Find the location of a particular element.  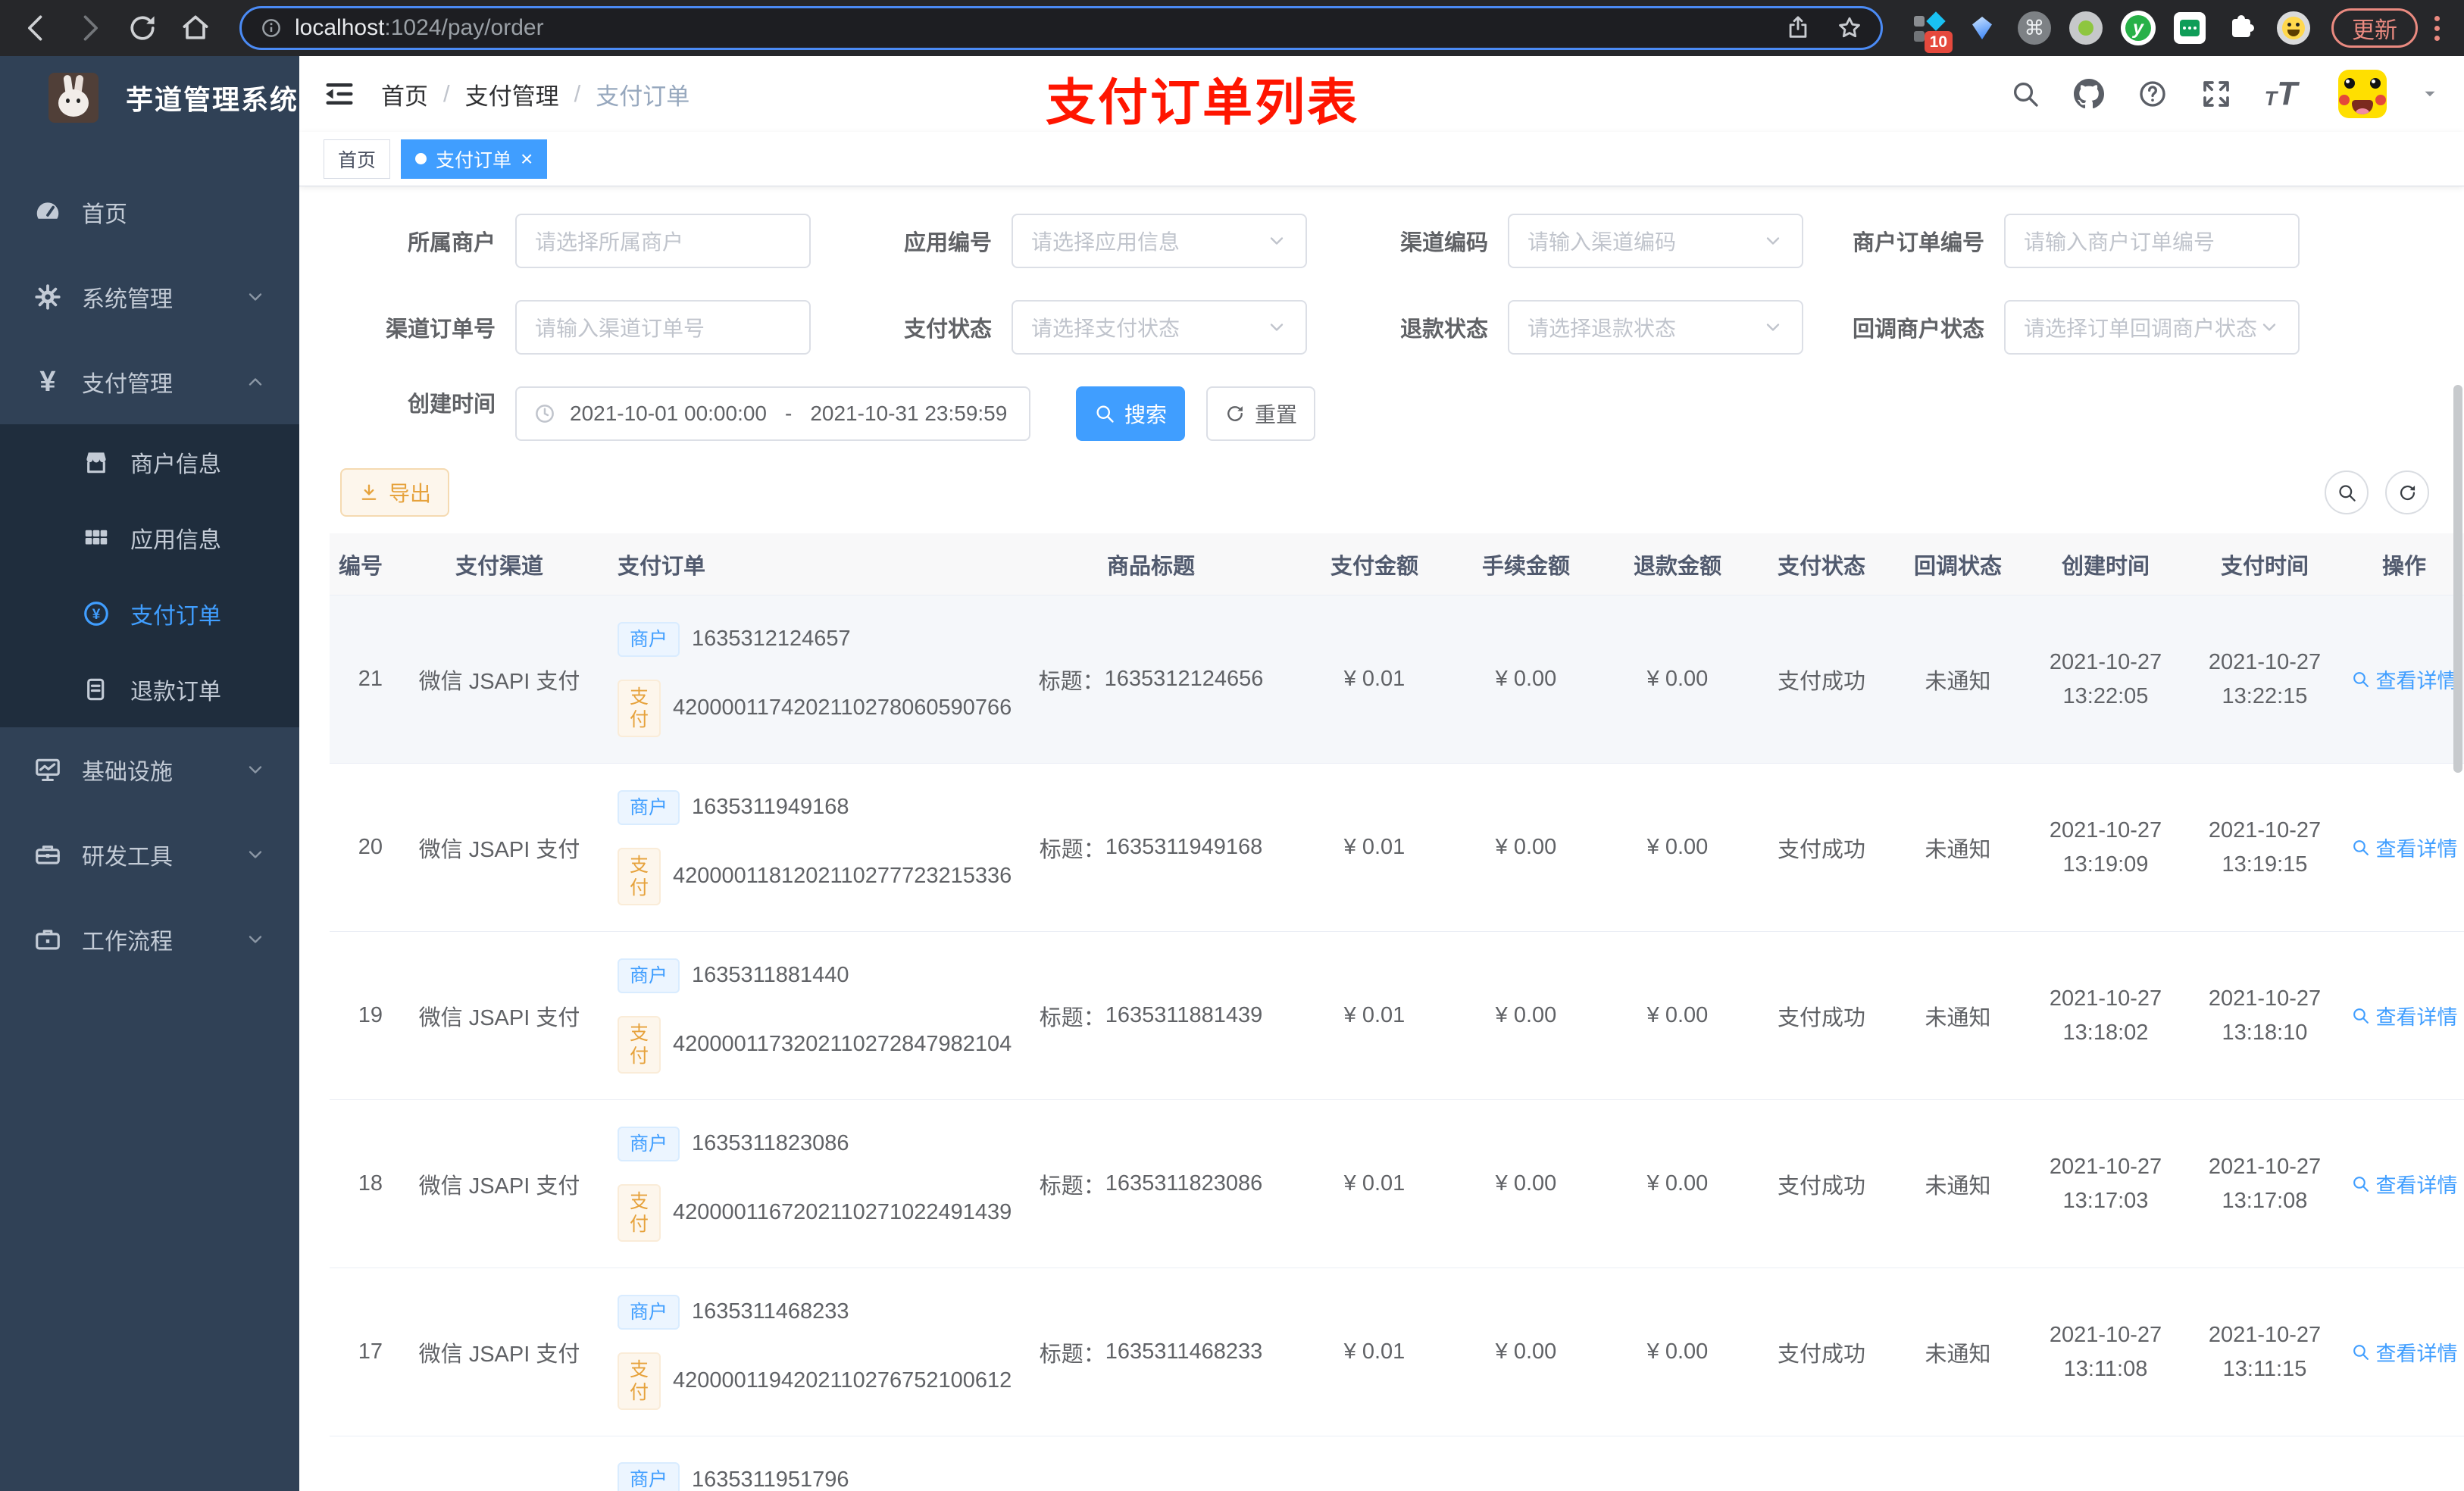

active-dot is located at coordinates (421, 158).